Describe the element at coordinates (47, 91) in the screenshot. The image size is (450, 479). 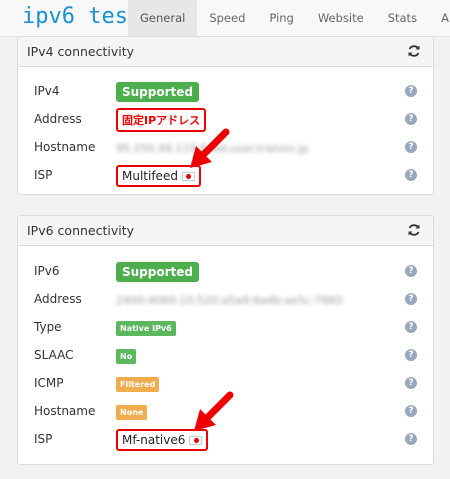
I see `ipv4-label: IPv4` at that location.